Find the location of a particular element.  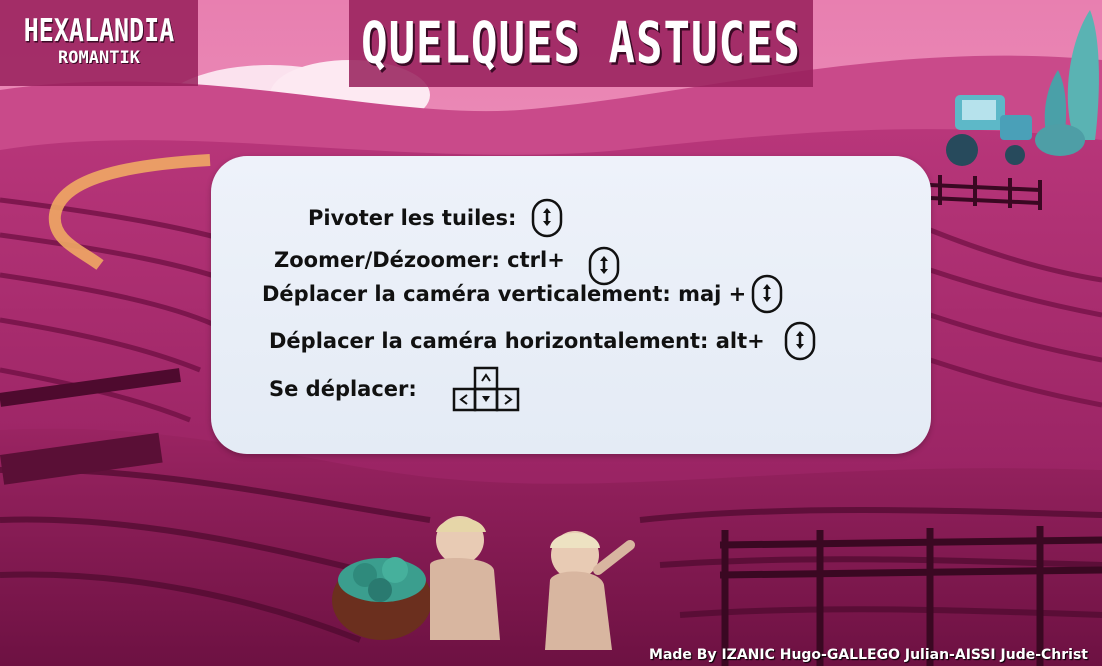

tip-camera-vertical: Déplacer la caméra verticalement: maj + is located at coordinates (523, 294).